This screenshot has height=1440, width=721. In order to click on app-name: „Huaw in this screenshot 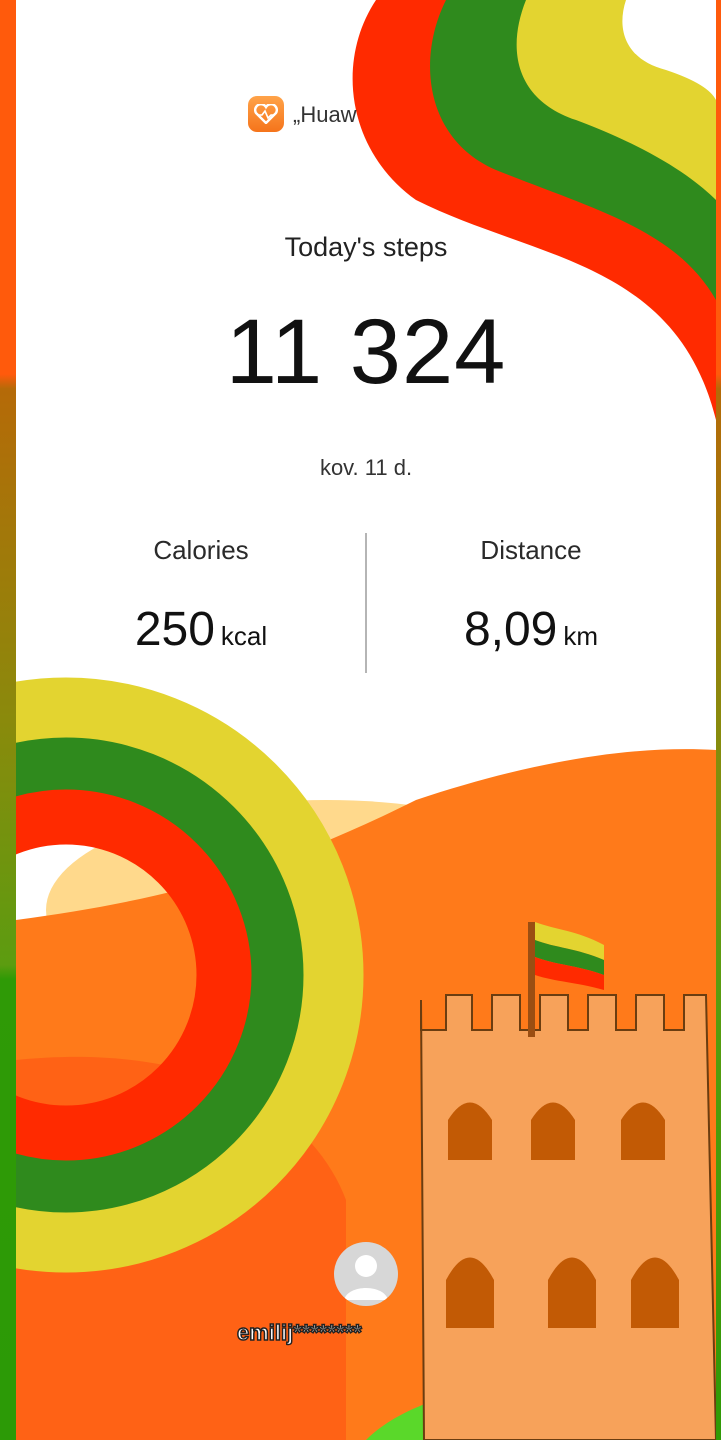, I will do `click(325, 114)`.